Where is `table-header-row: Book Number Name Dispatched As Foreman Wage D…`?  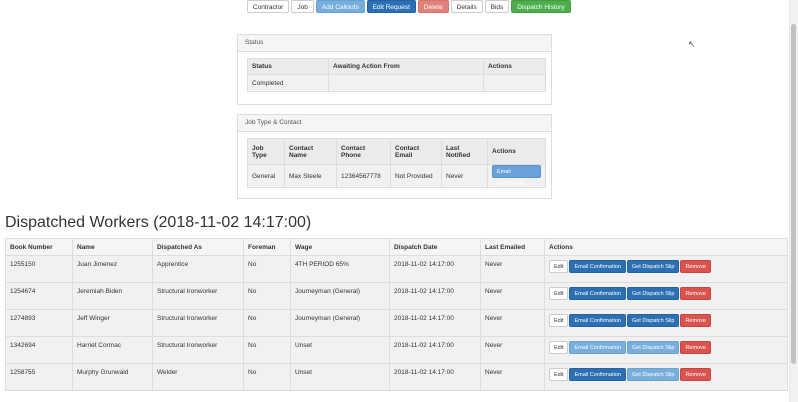 table-header-row: Book Number Name Dispatched As Foreman Wage D… is located at coordinates (396, 247).